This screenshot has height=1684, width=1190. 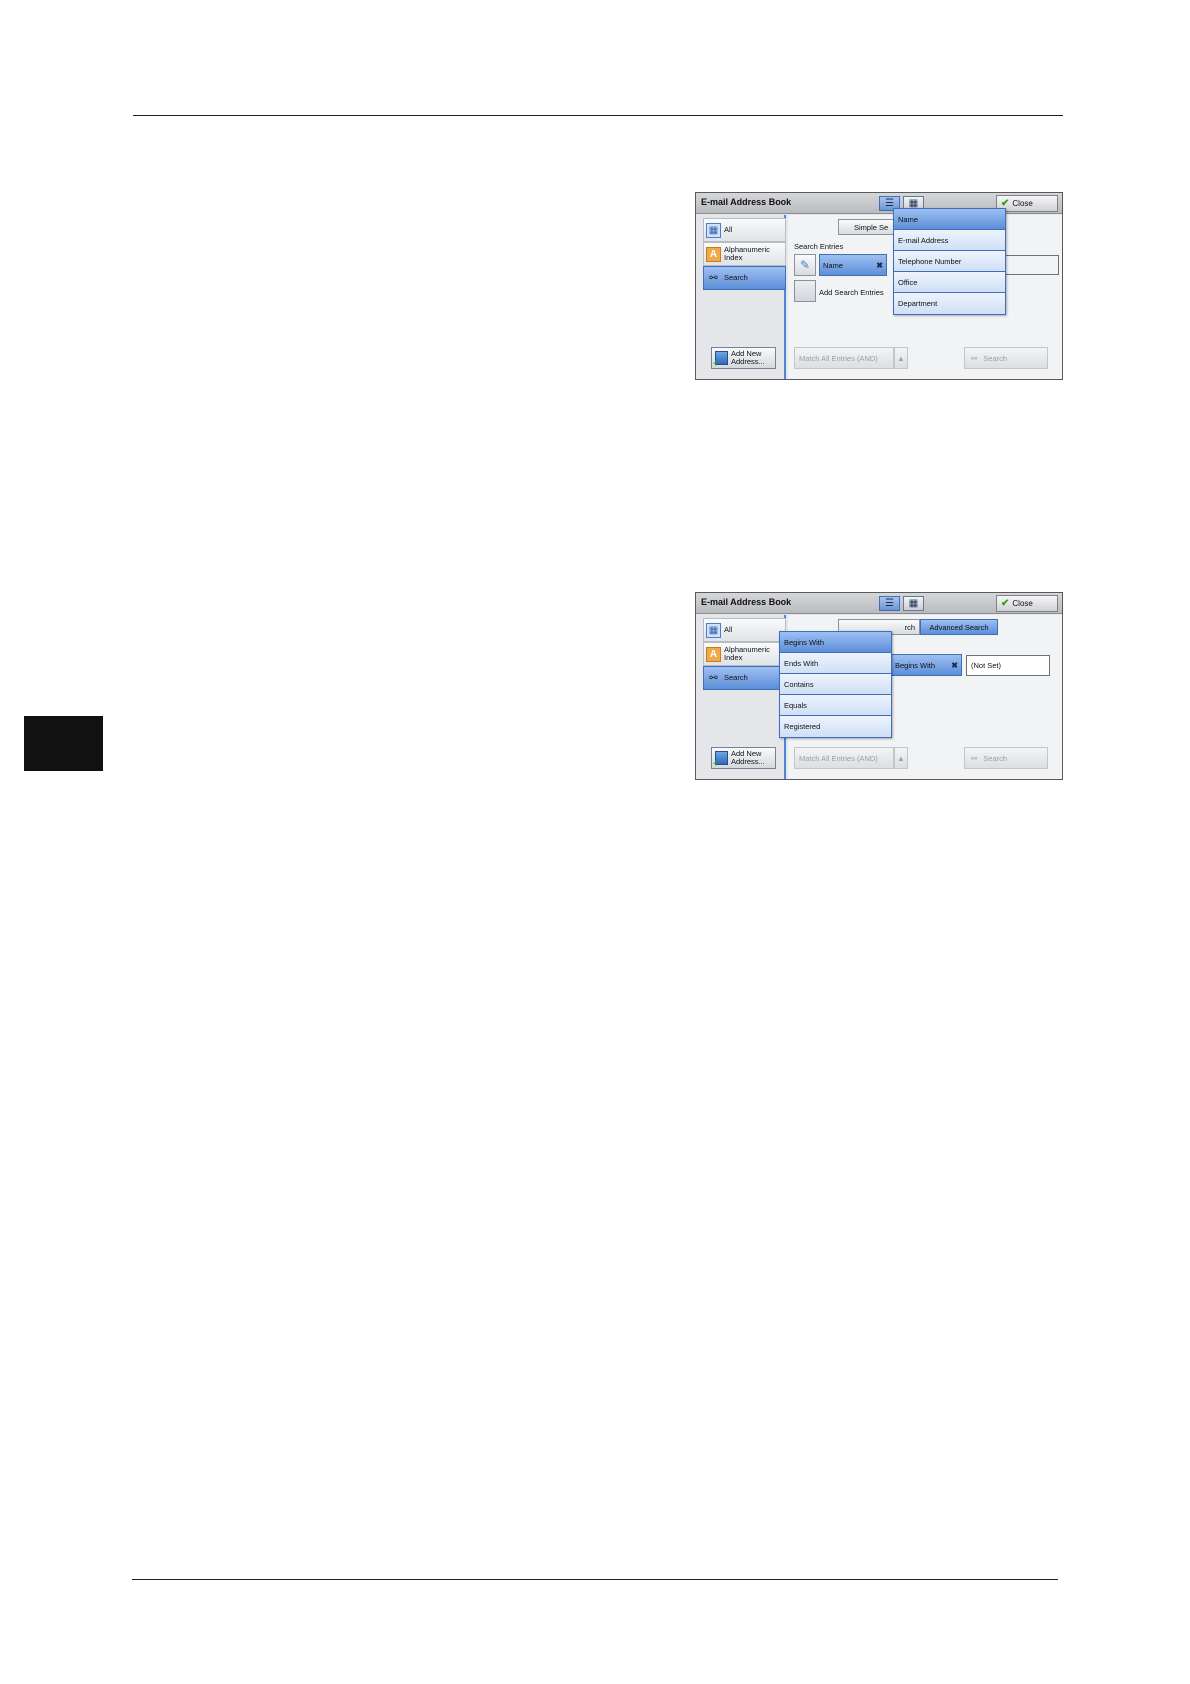 What do you see at coordinates (949, 240) in the screenshot?
I see `dropdown-item-email-address: E-mail Address` at bounding box center [949, 240].